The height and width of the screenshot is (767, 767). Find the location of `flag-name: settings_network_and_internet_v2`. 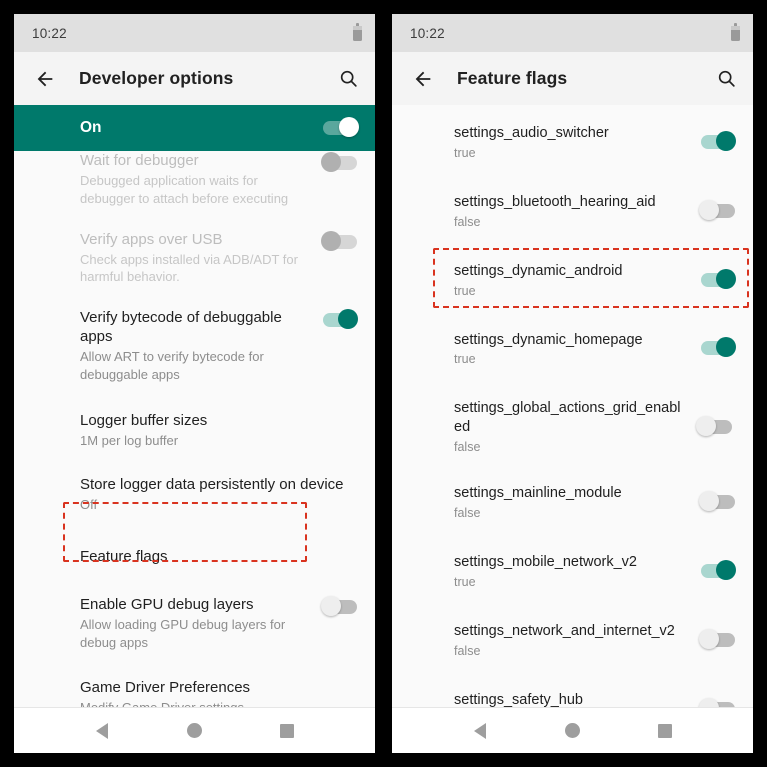

flag-name: settings_network_and_internet_v2 is located at coordinates (564, 630).